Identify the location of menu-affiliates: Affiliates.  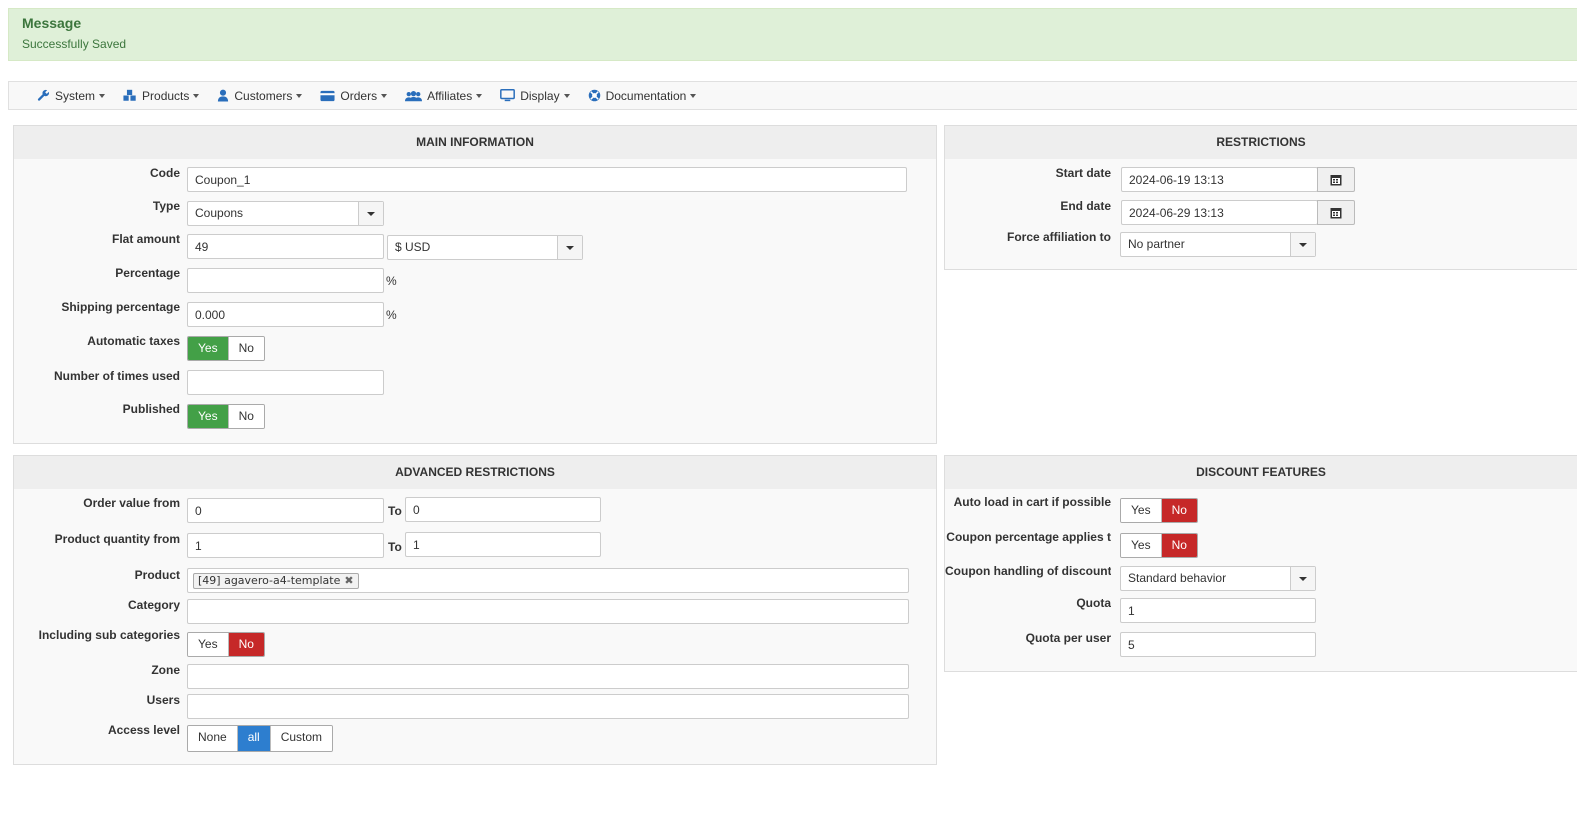
(444, 95).